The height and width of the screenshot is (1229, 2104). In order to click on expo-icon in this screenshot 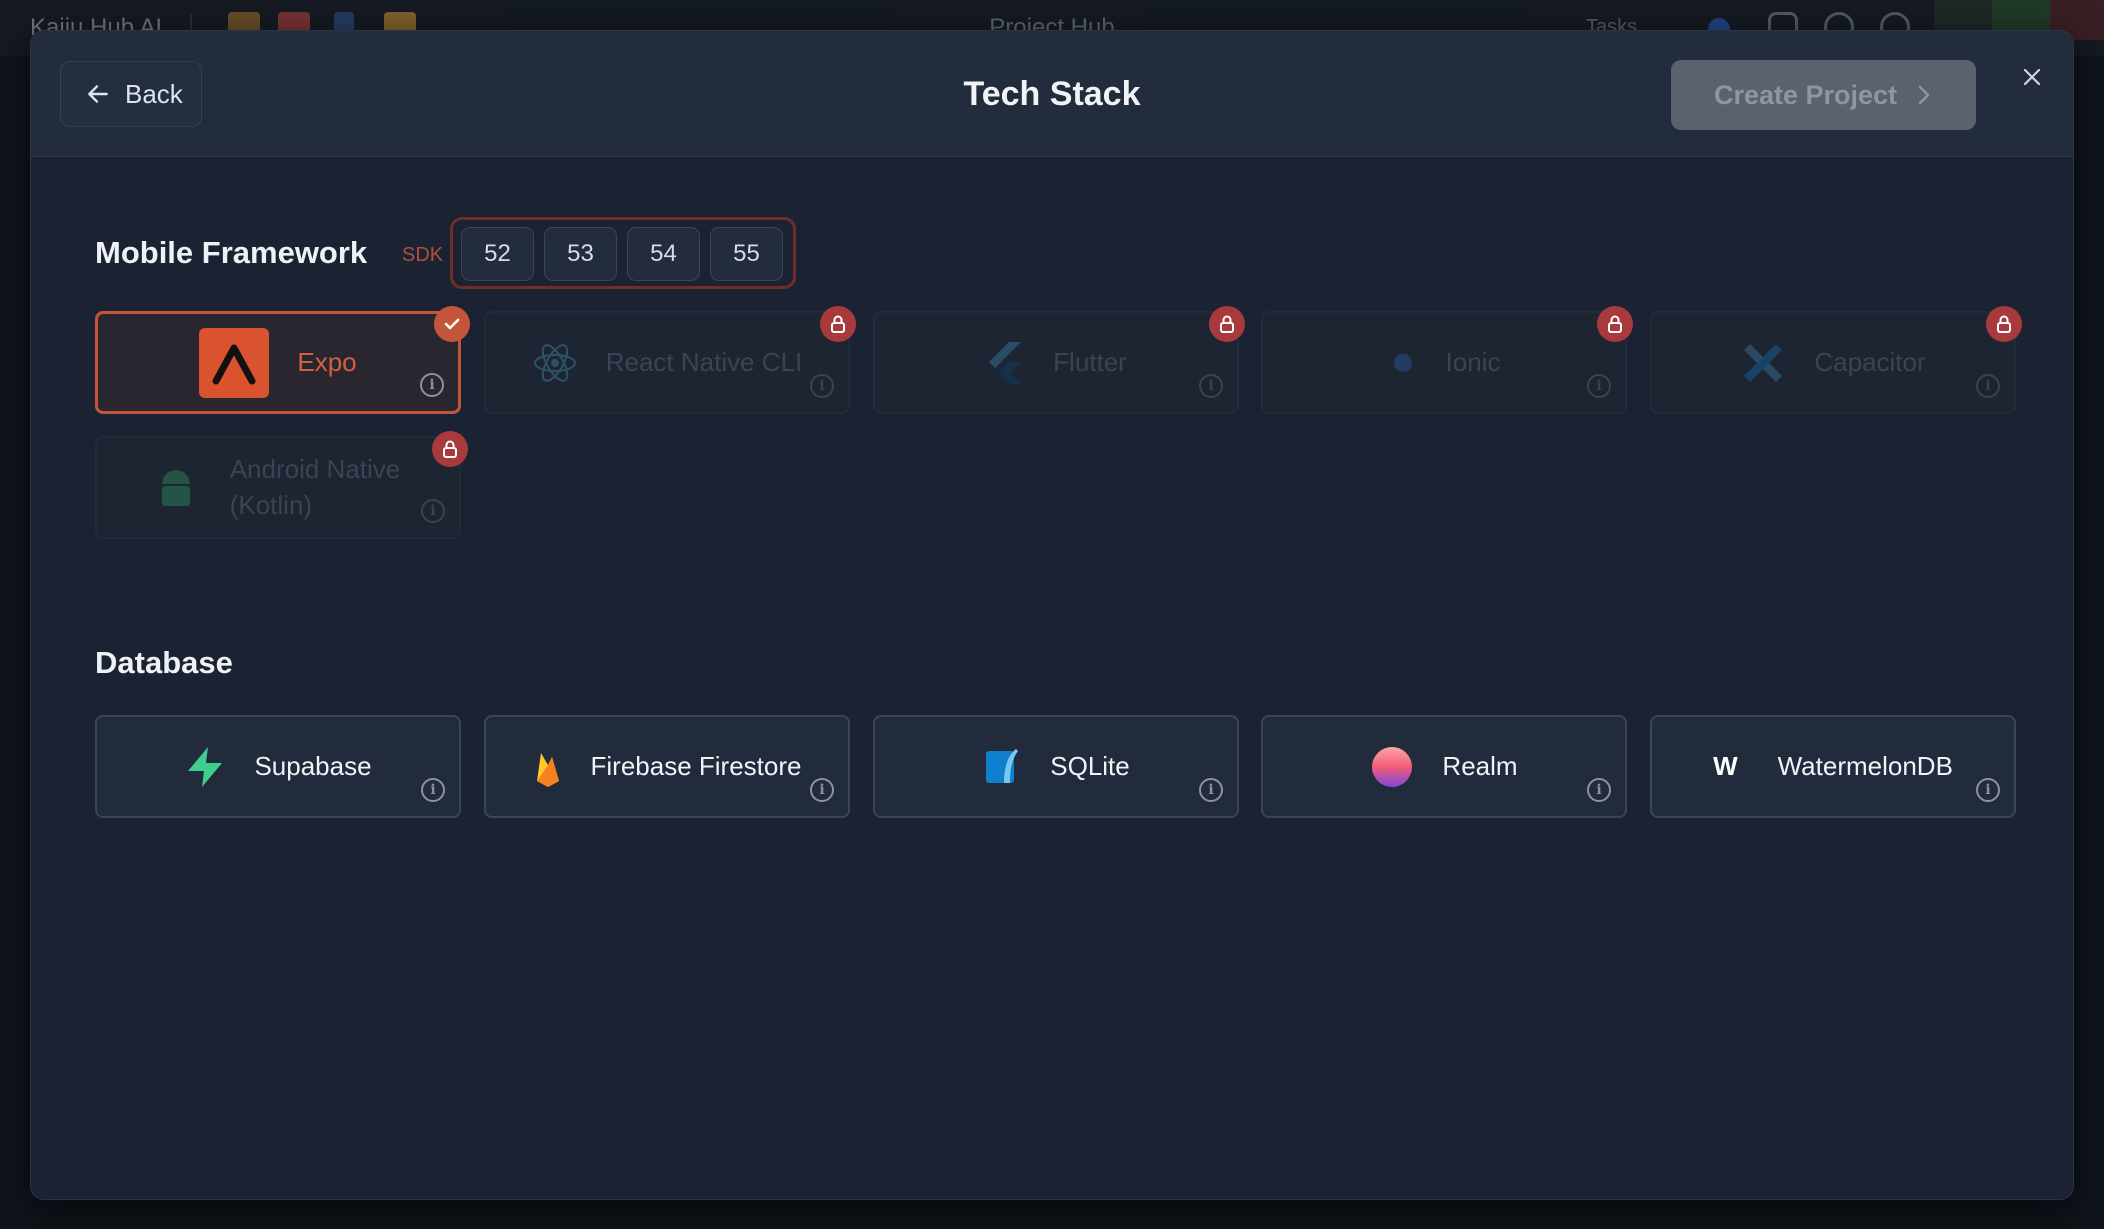, I will do `click(234, 362)`.